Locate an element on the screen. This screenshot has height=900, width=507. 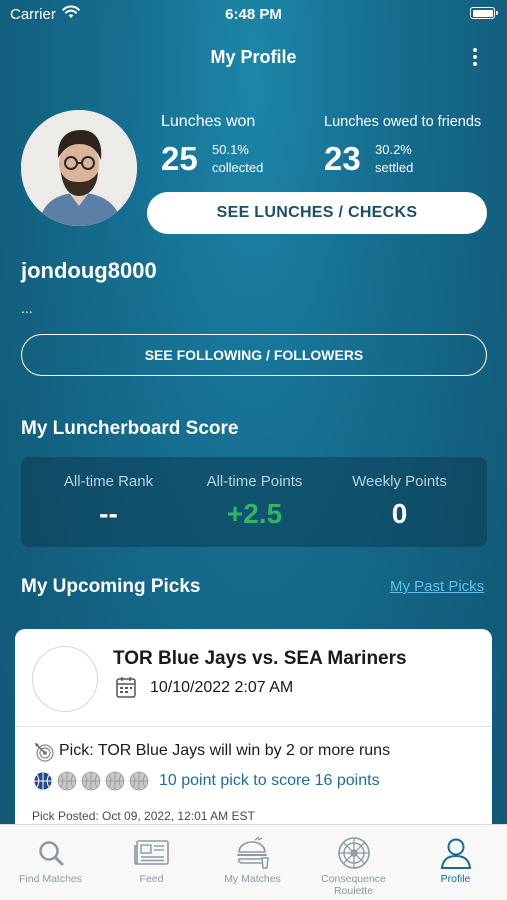
tab-label: Find Matches is located at coordinates (50, 879).